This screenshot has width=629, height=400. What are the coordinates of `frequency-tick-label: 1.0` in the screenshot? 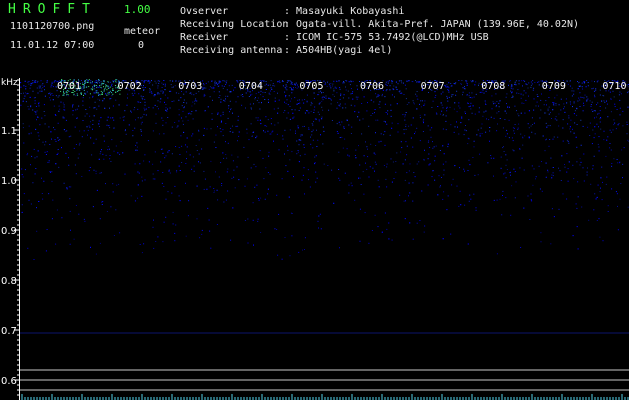 It's located at (9, 181).